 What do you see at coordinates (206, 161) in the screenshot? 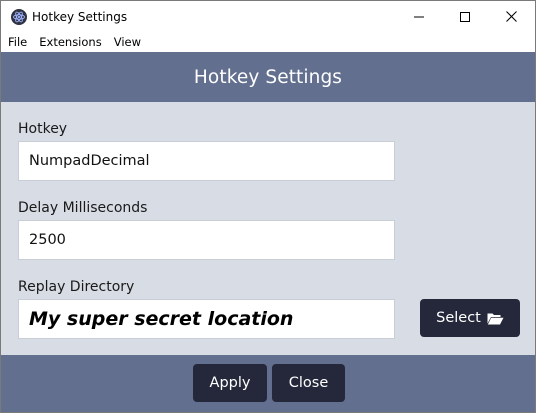
I see `hotkey-input` at bounding box center [206, 161].